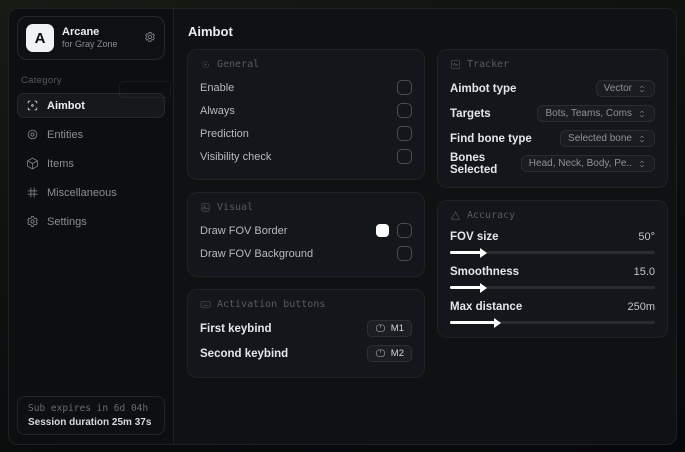 The width and height of the screenshot is (685, 452). What do you see at coordinates (306, 64) in the screenshot?
I see `general-heading: General` at bounding box center [306, 64].